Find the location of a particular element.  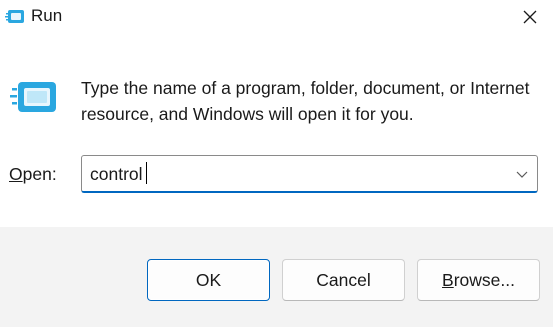

ok-button: OK is located at coordinates (208, 280).